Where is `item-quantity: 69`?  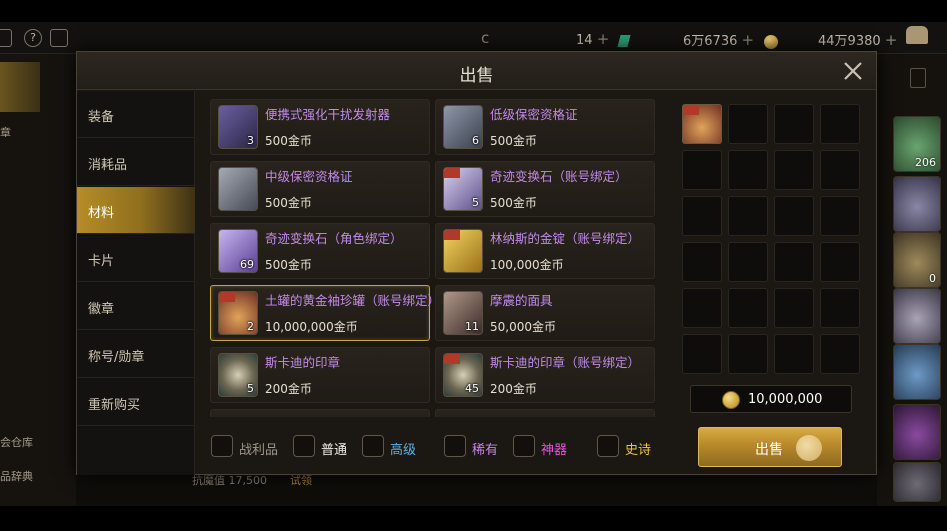 item-quantity: 69 is located at coordinates (247, 264).